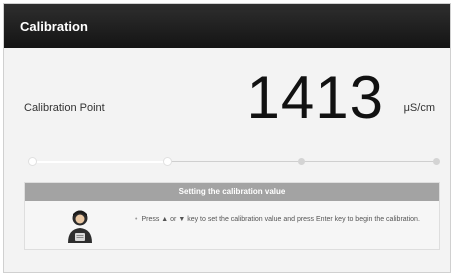 The width and height of the screenshot is (456, 277). What do you see at coordinates (54, 26) in the screenshot?
I see `window-title: Calibration` at bounding box center [54, 26].